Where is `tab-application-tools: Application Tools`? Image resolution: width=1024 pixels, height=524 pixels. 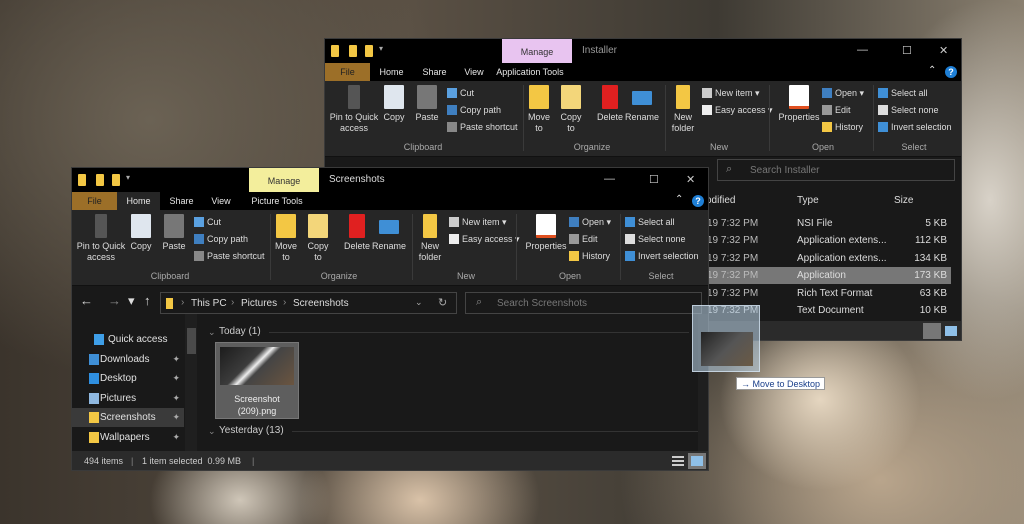 tab-application-tools: Application Tools is located at coordinates (530, 72).